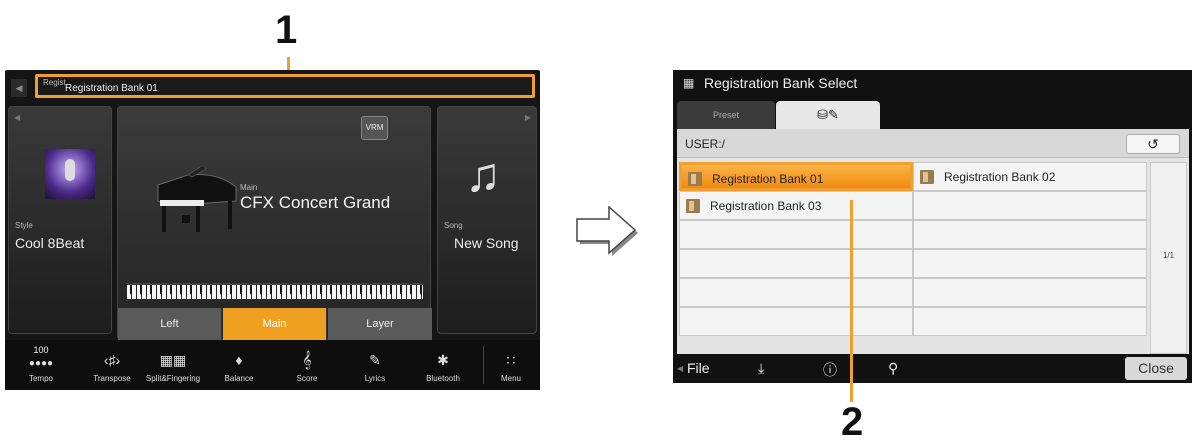 This screenshot has height=443, width=1192. I want to click on registration-bank-name: Registration Bank 01, so click(111, 88).